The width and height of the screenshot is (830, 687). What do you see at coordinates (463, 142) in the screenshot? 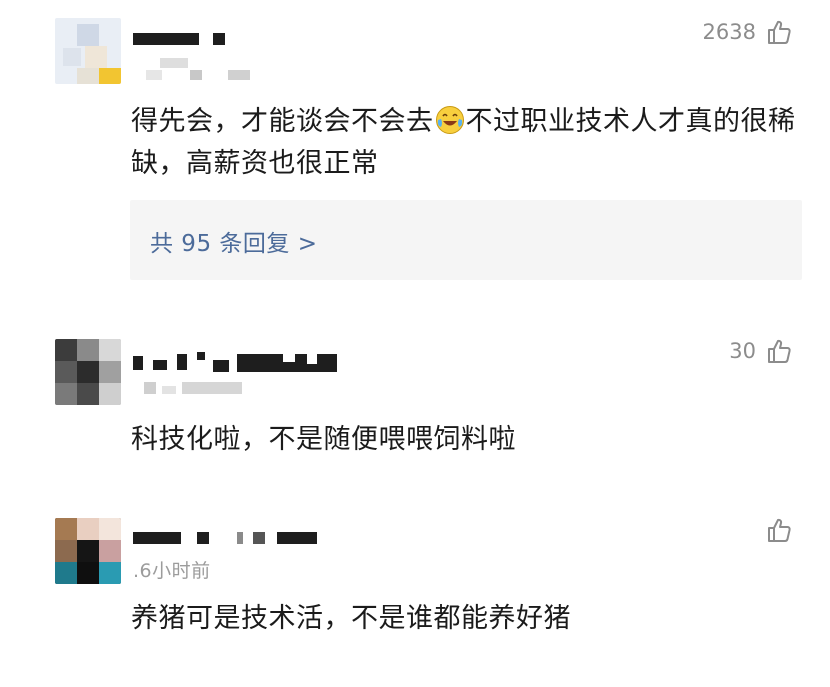
I see `comment-text: 得先会，才能谈会不会去 不过职业技术人才真的很稀缺，高薪资也很正常` at bounding box center [463, 142].